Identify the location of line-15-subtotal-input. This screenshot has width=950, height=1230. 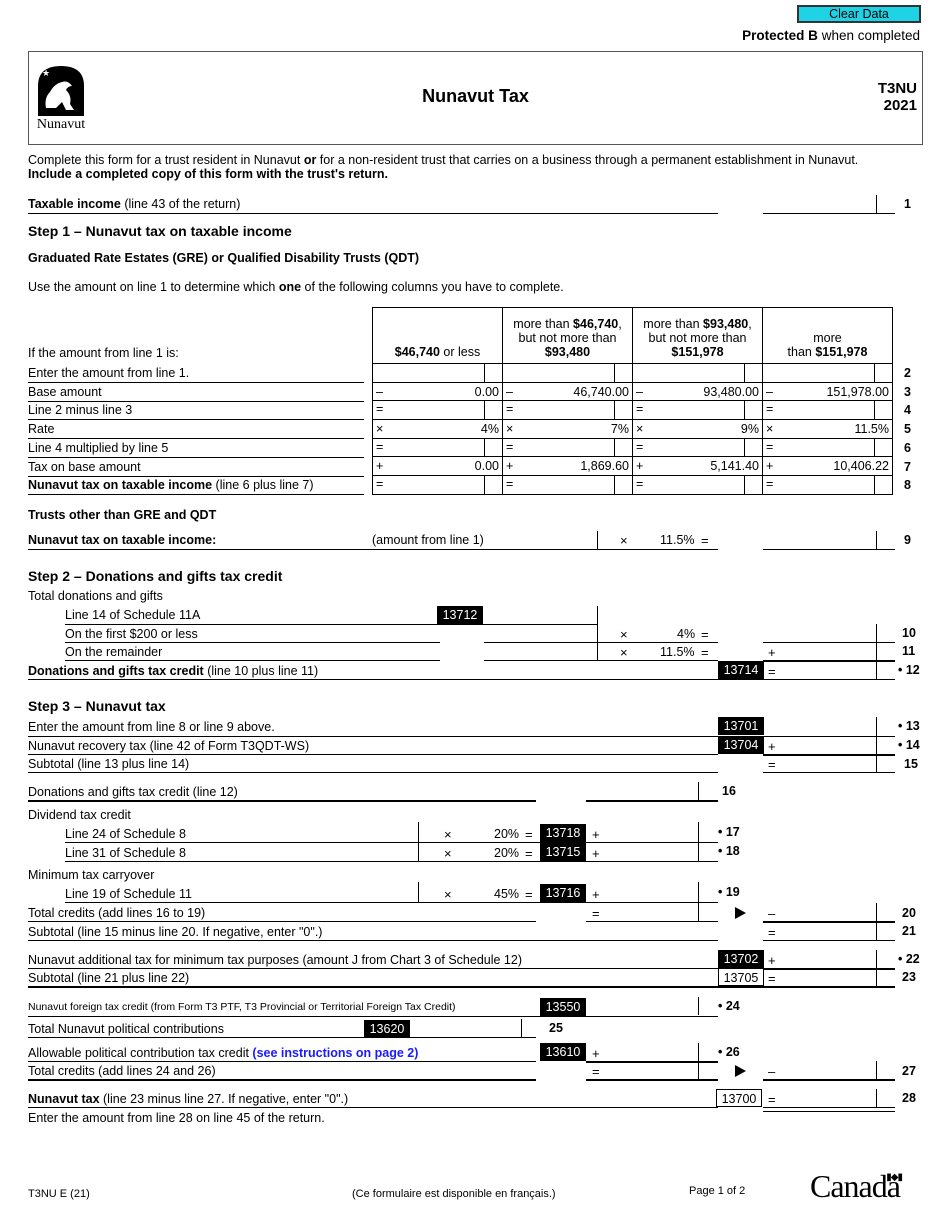
(828, 764).